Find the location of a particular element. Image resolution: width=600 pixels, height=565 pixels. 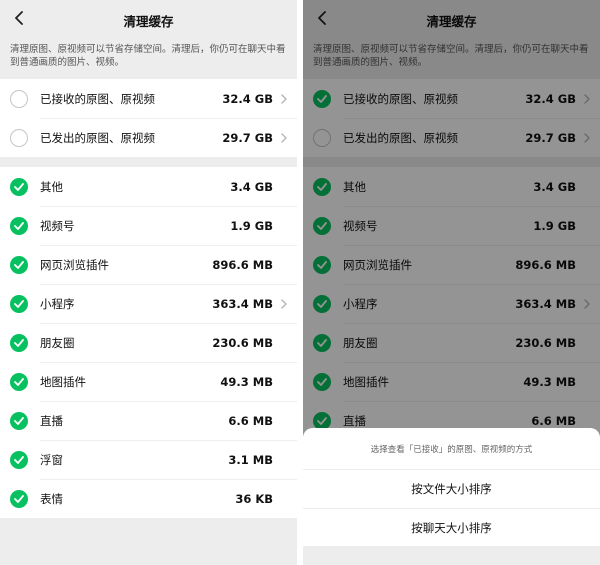

item-size: 1.9 GB is located at coordinates (251, 225).